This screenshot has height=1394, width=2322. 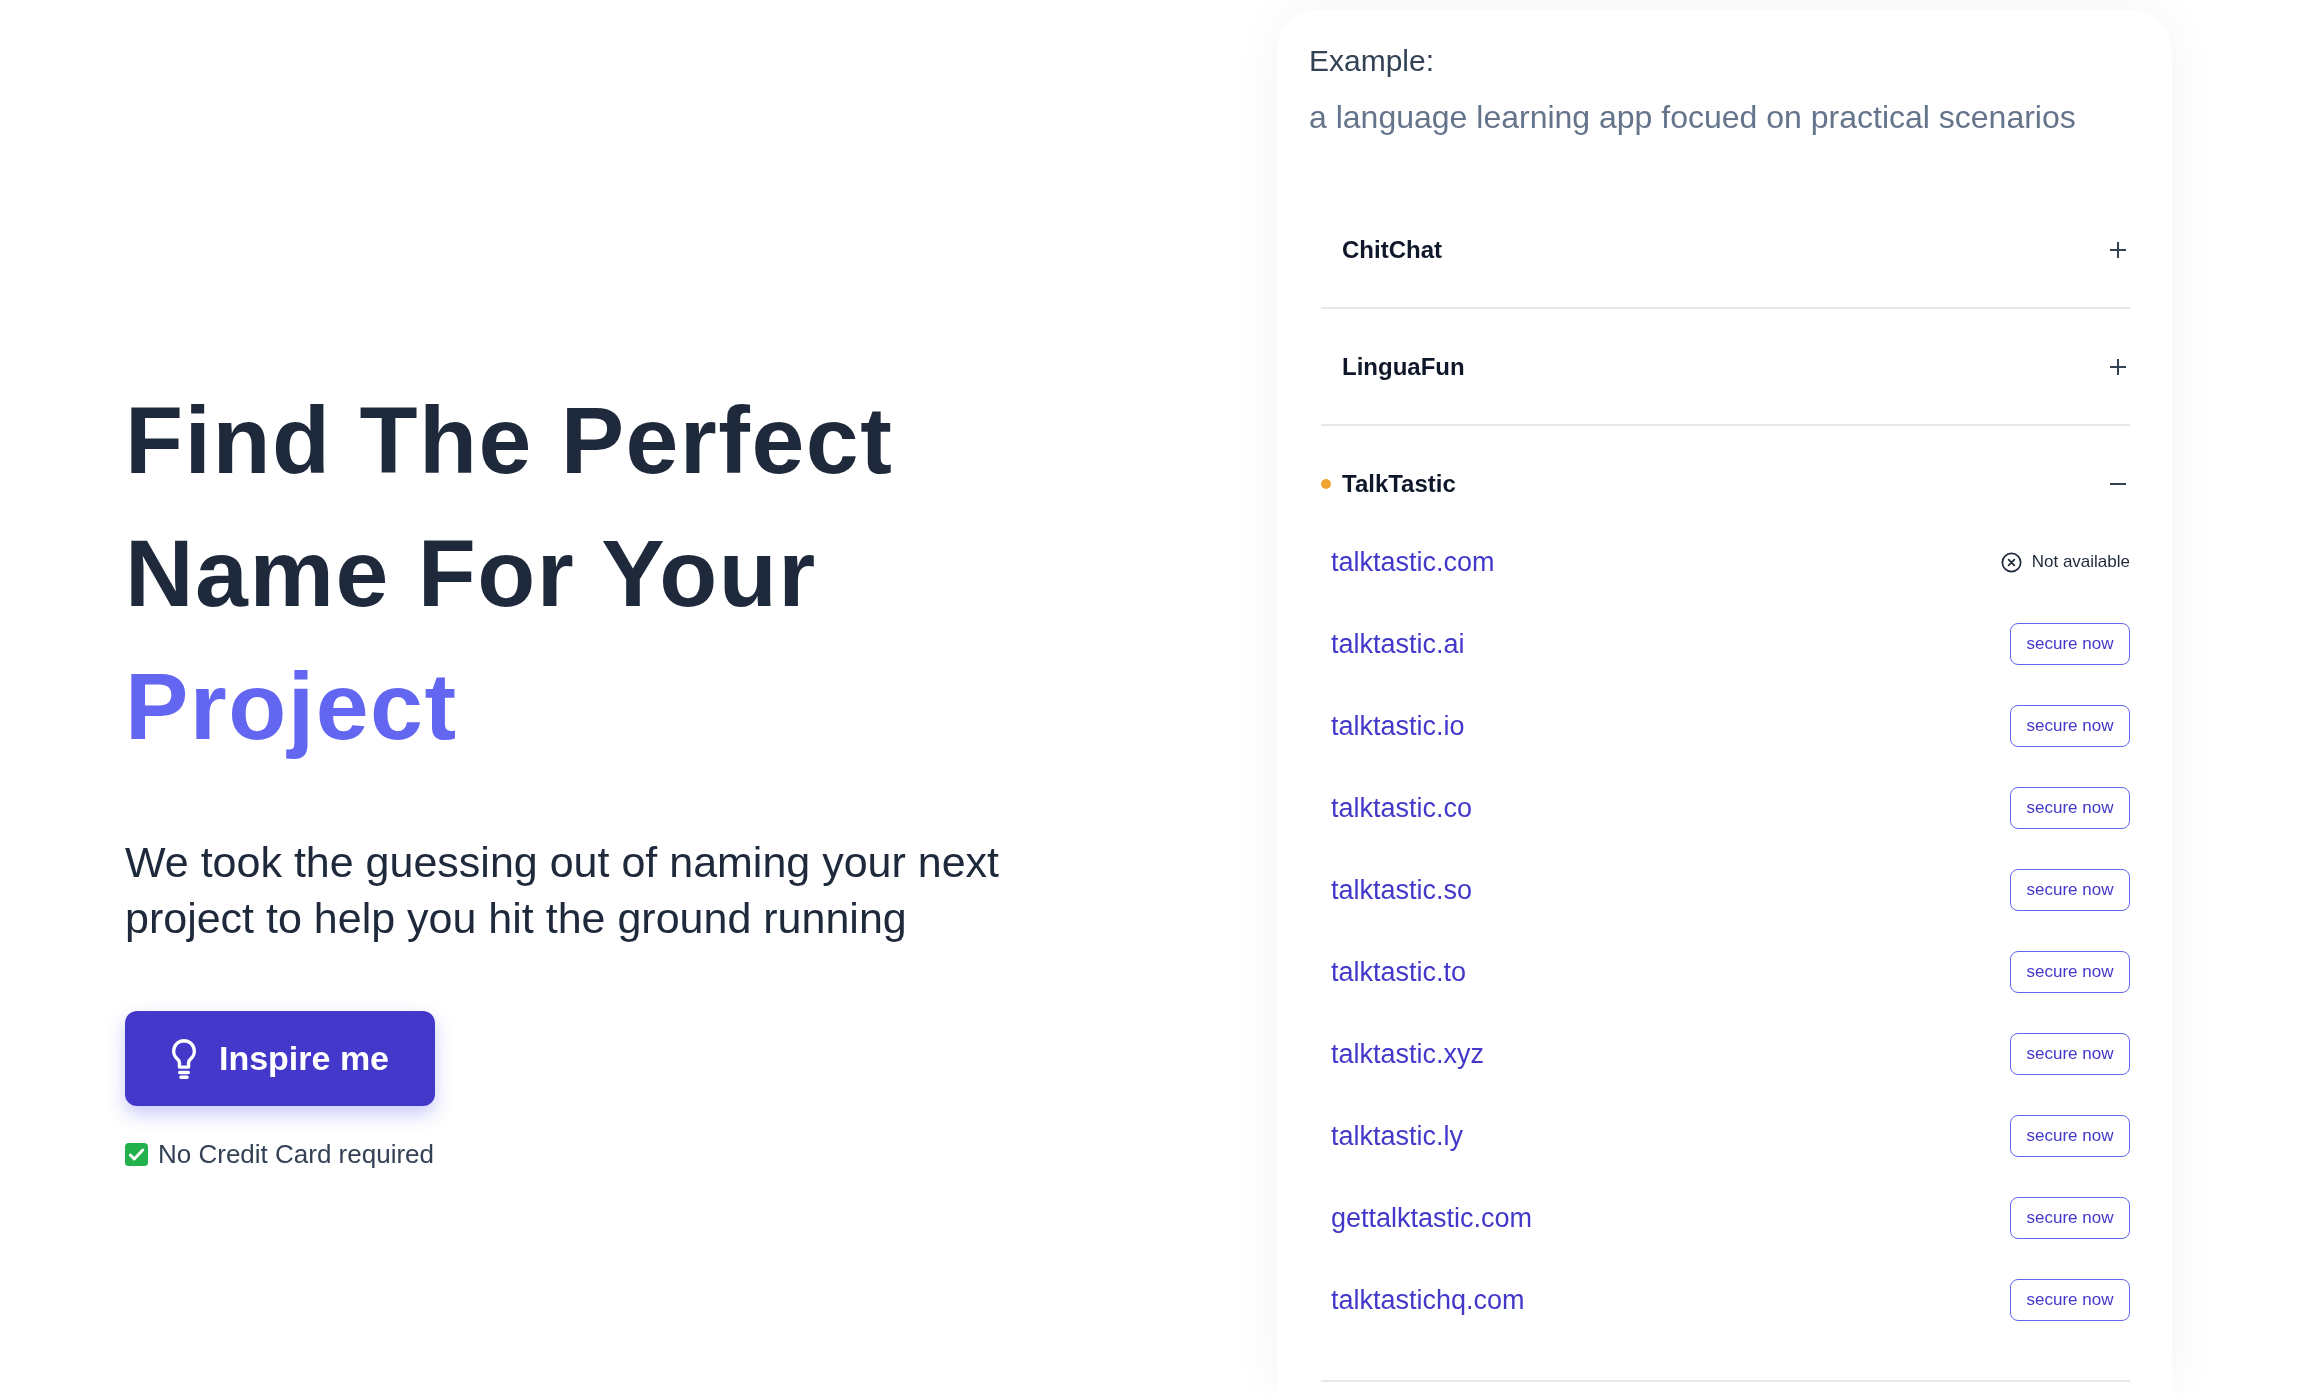 What do you see at coordinates (183, 1058) in the screenshot?
I see `lightbulb-icon` at bounding box center [183, 1058].